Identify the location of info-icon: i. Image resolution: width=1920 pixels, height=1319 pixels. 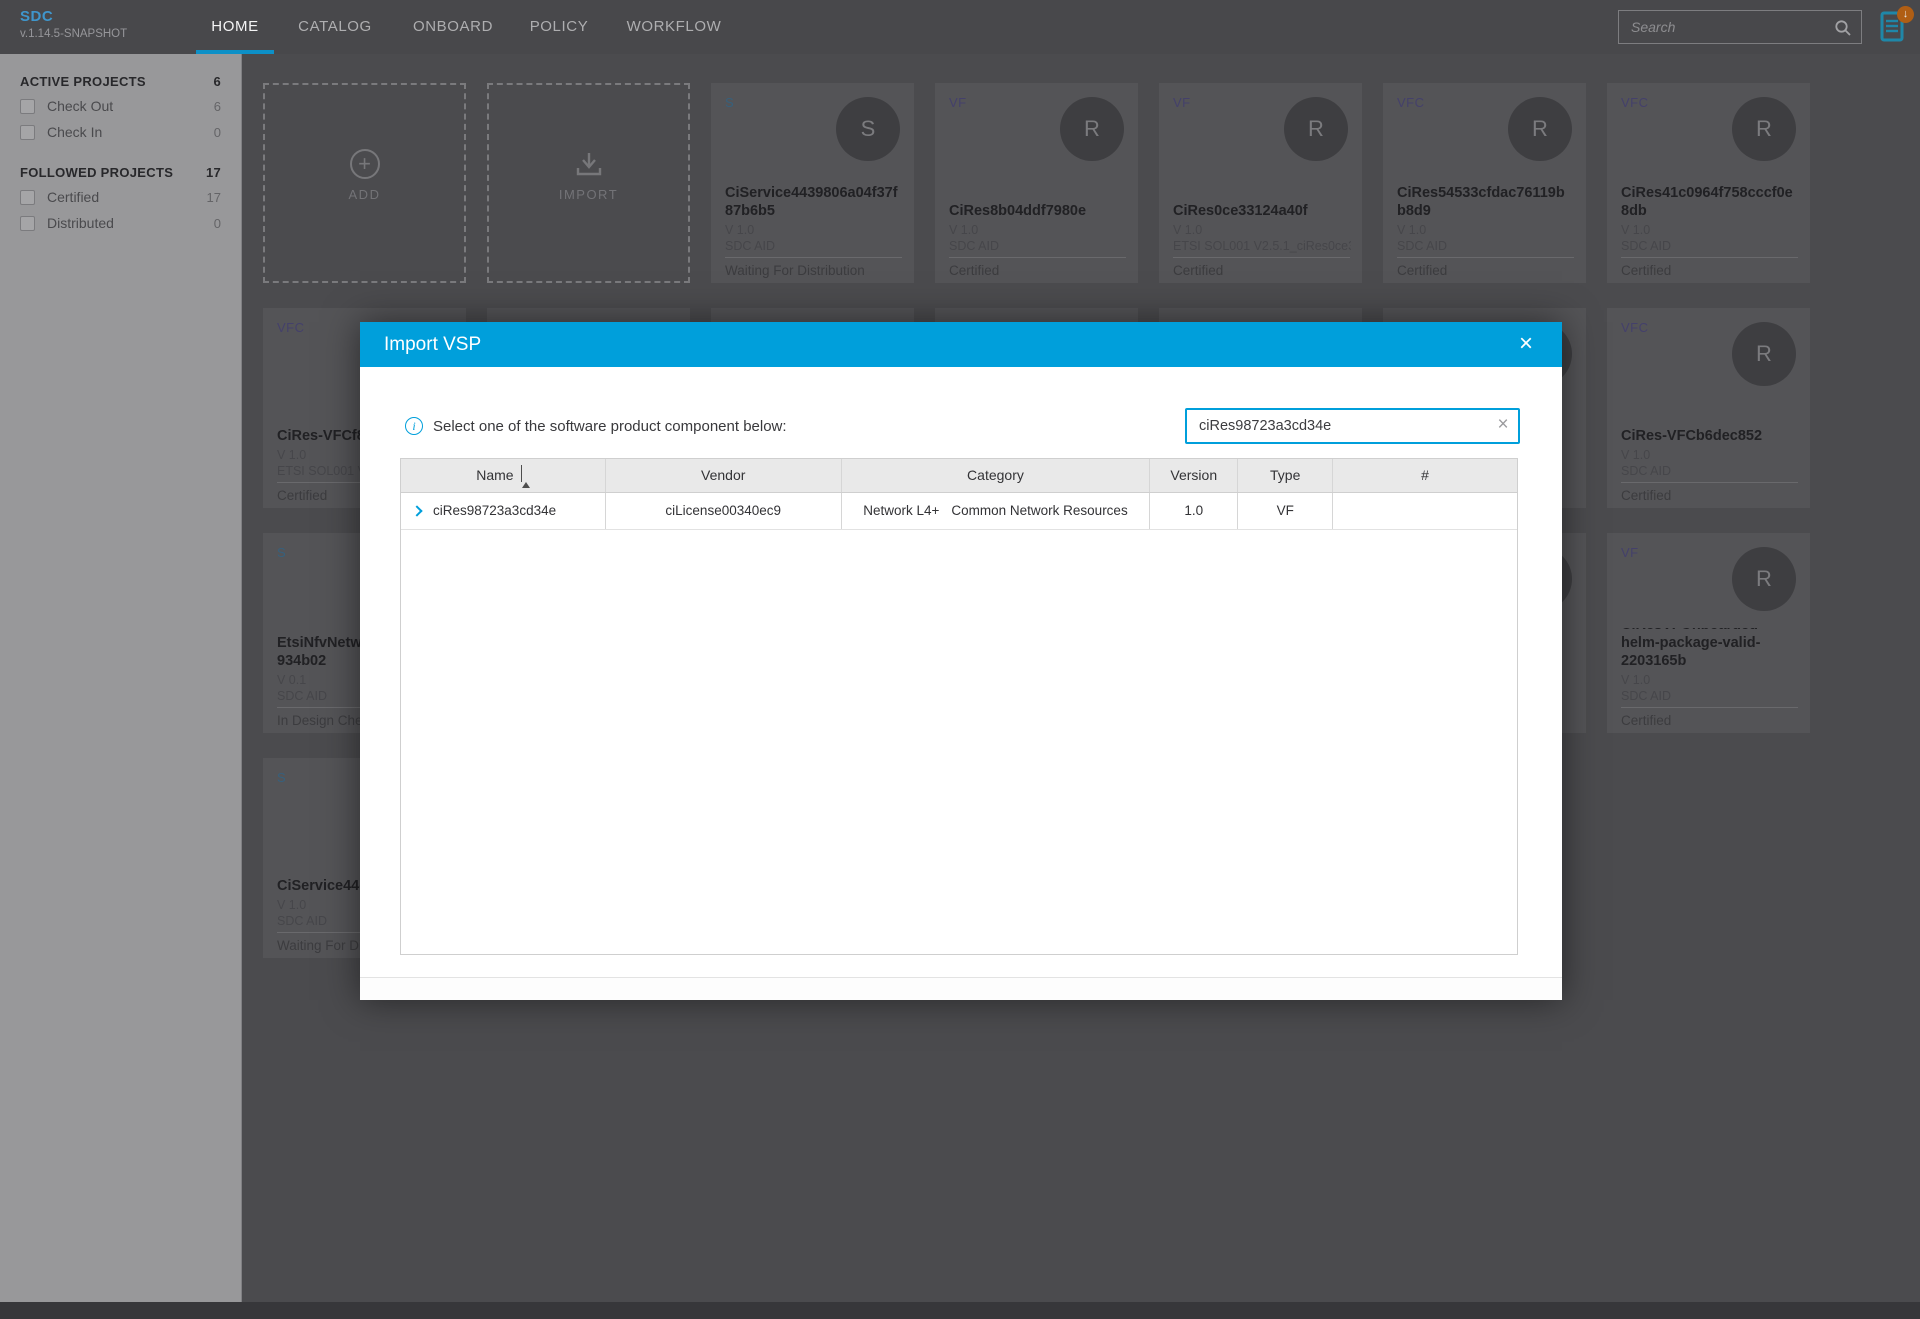
(414, 426).